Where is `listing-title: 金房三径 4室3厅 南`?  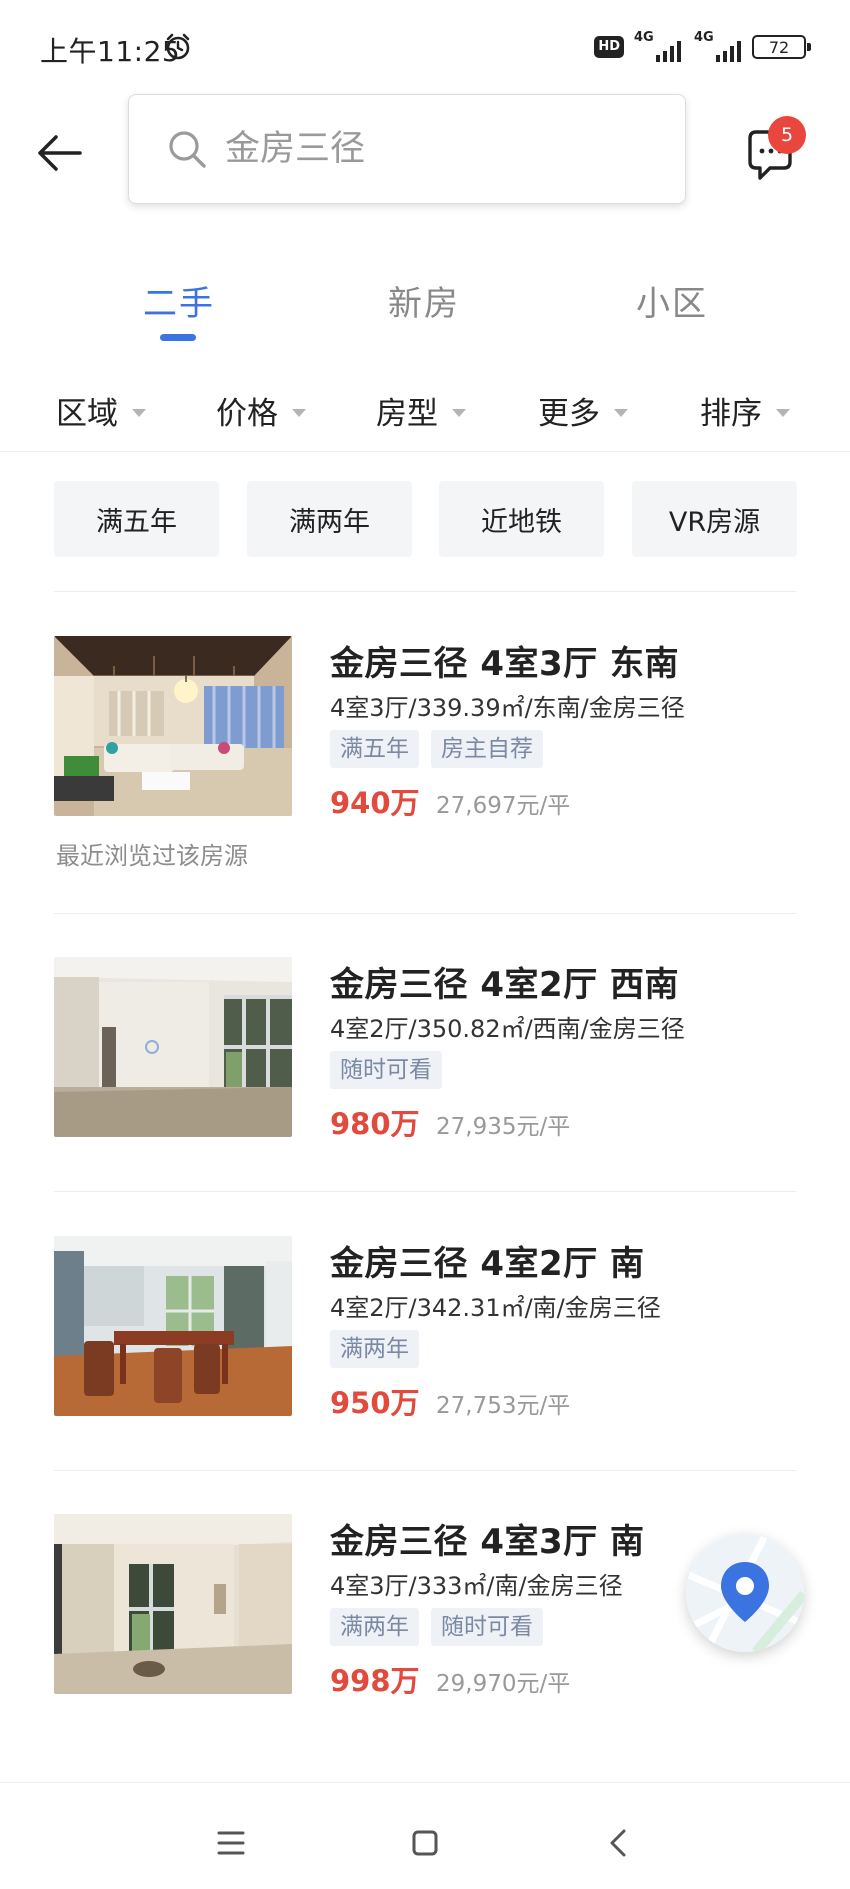
listing-title: 金房三径 4室3厅 南 is located at coordinates (487, 1542).